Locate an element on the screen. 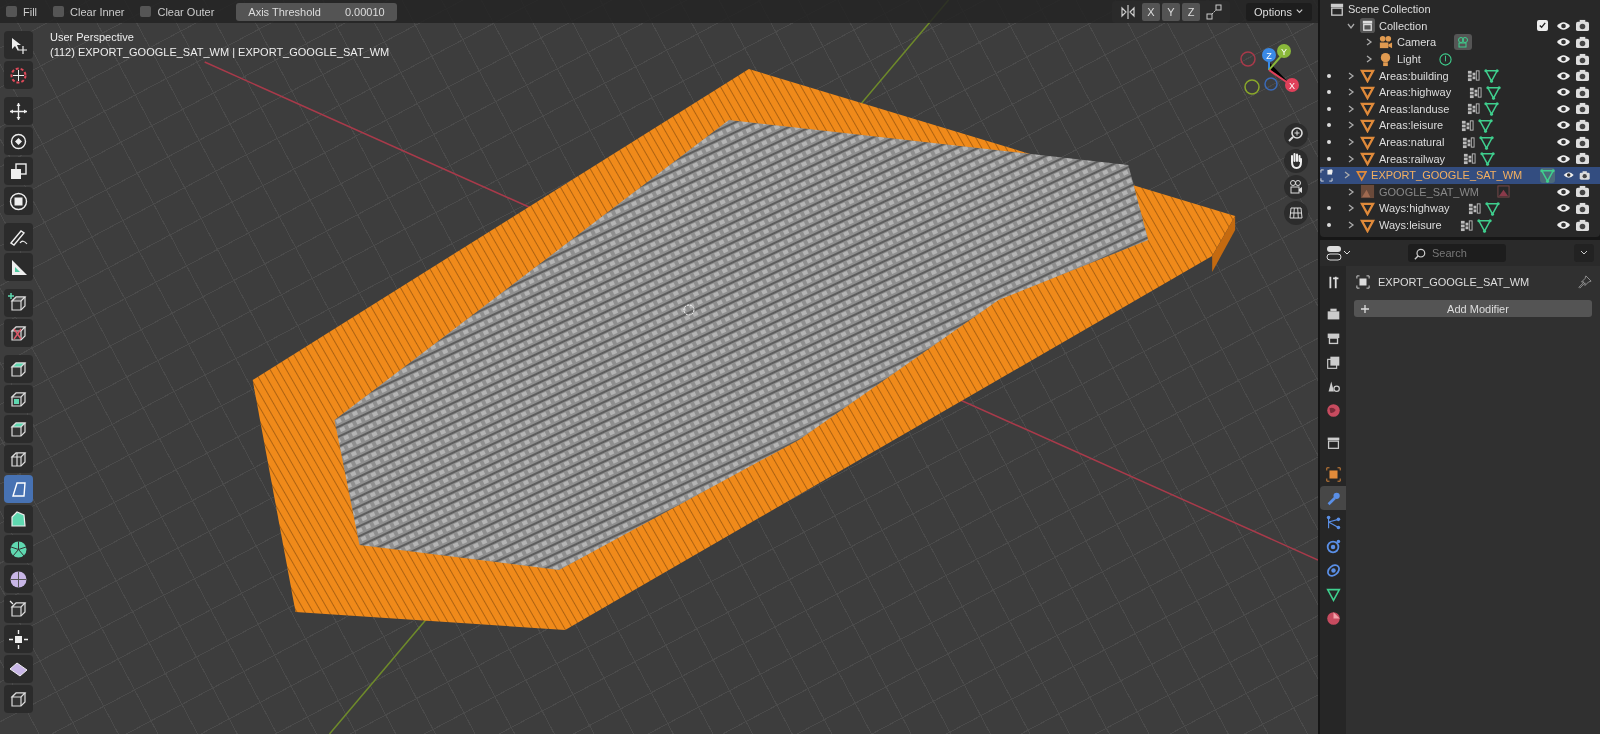  mirror-icon is located at coordinates (1128, 11).